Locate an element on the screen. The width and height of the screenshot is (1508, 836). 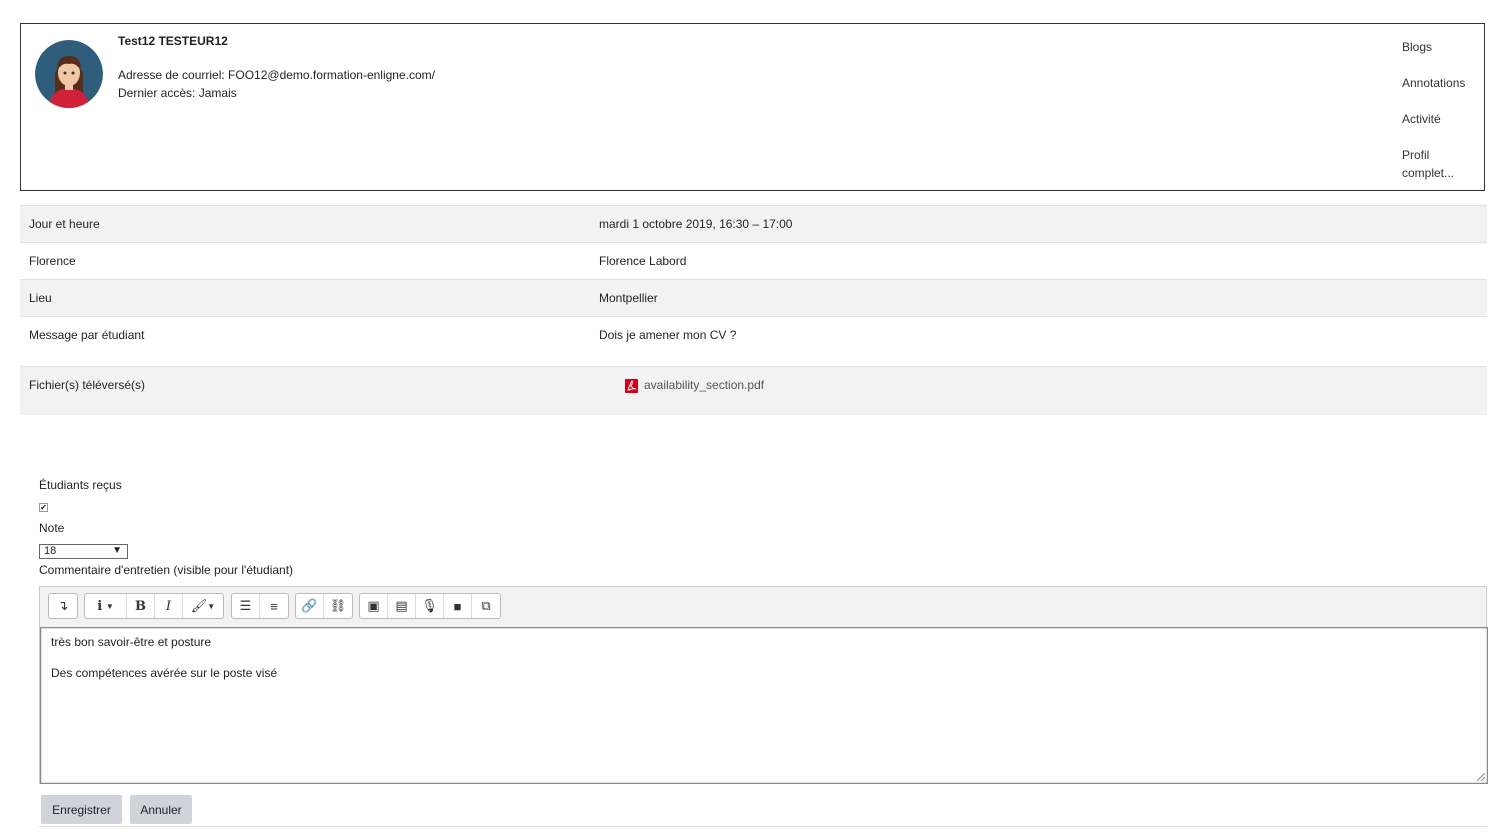
link-annotations: Annotations is located at coordinates (1442, 83).